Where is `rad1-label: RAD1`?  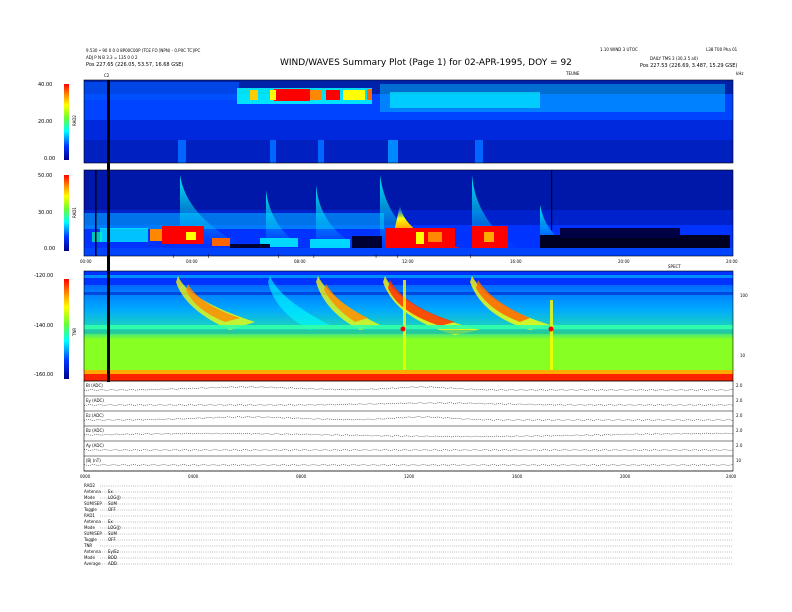 rad1-label: RAD1 is located at coordinates (74, 212).